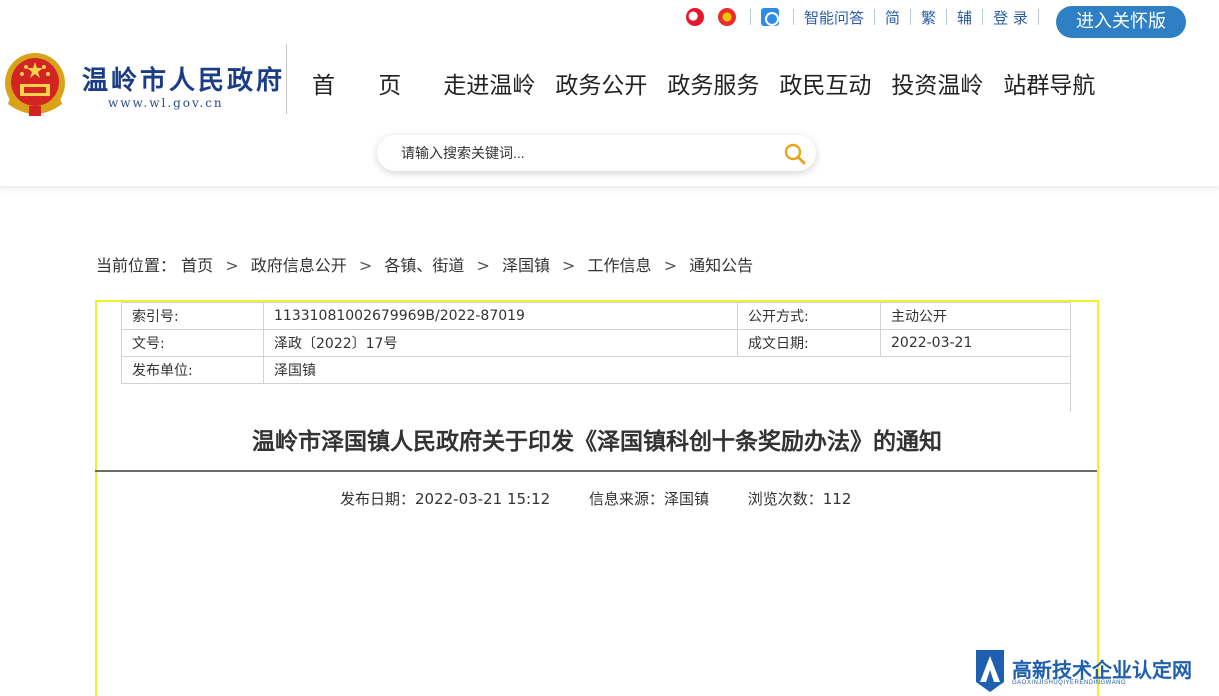 The width and height of the screenshot is (1219, 696). I want to click on breadcrumb-work-info: 工作信息, so click(620, 265).